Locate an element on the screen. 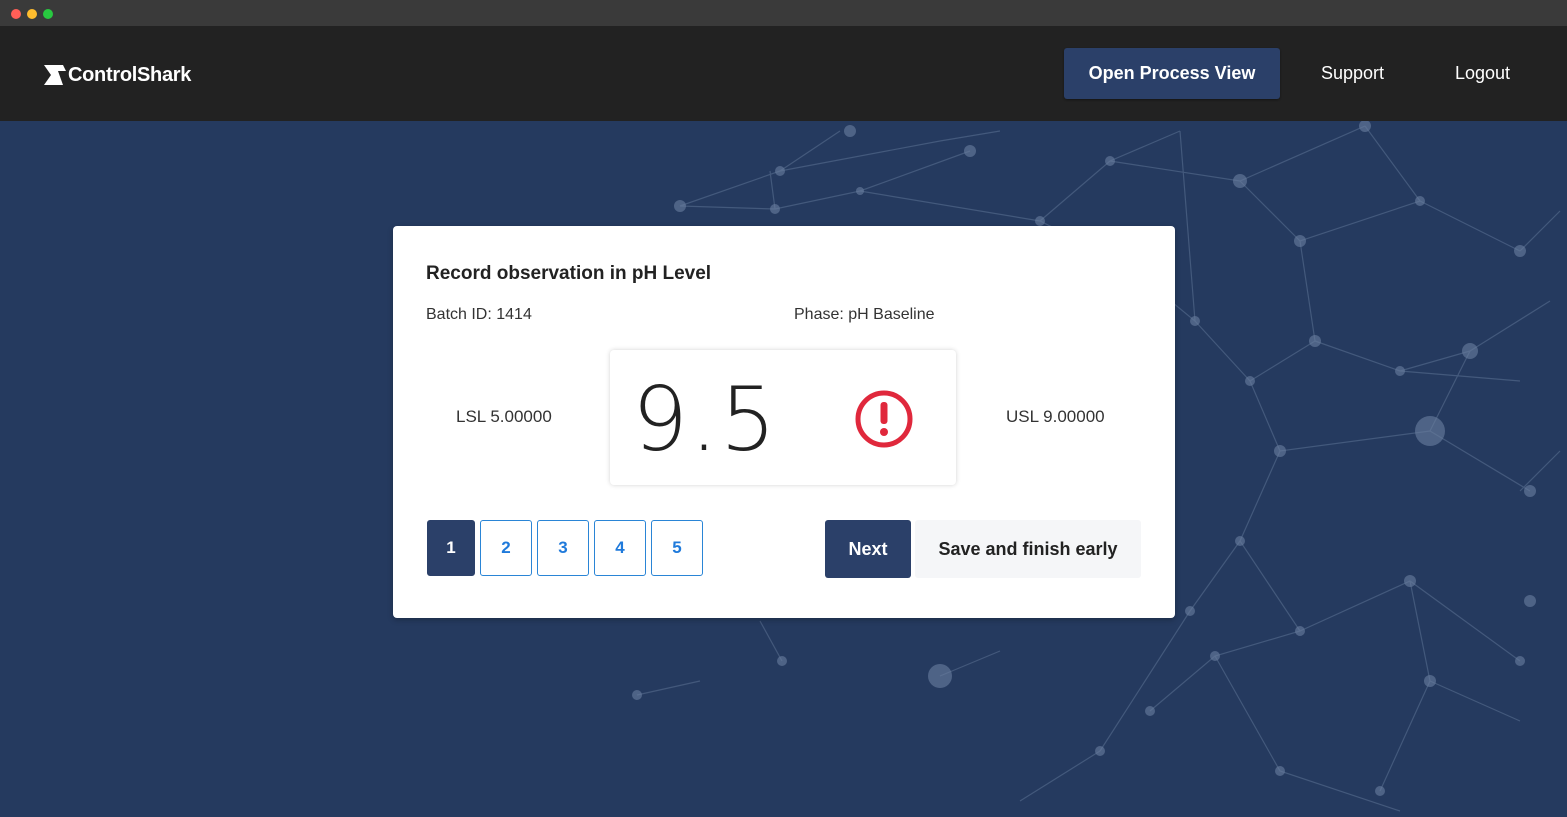 This screenshot has height=817, width=1567. card-title: Record observation in pH Level is located at coordinates (569, 273).